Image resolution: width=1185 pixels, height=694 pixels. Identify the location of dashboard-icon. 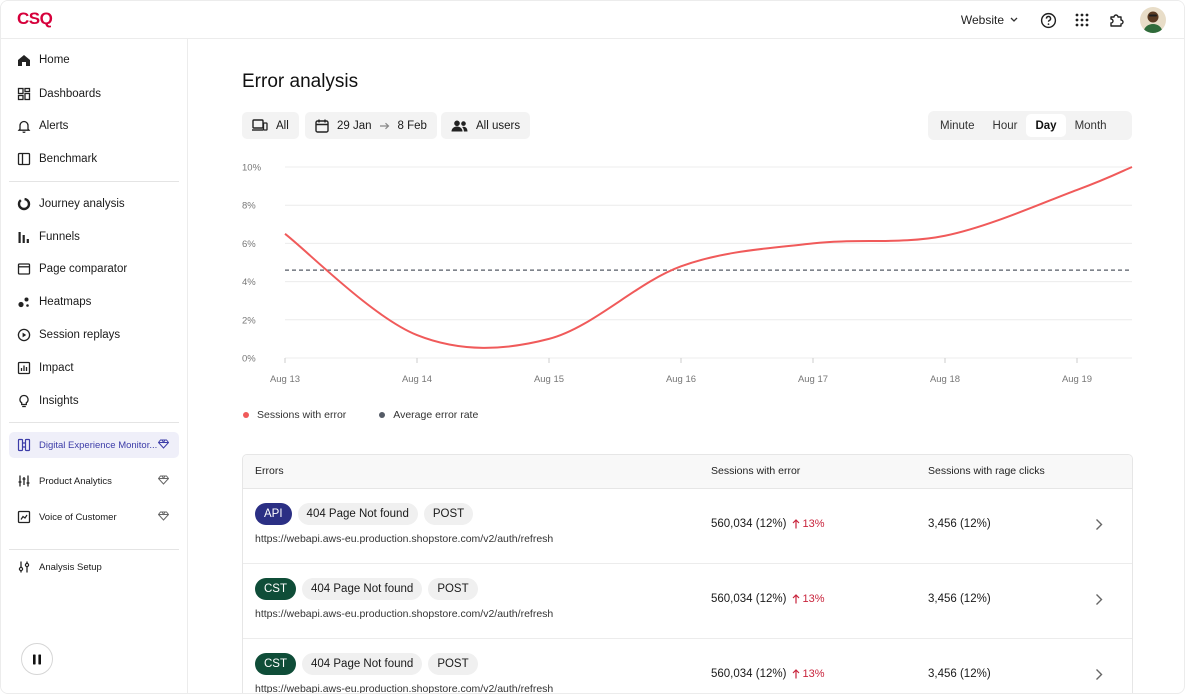
(24, 94).